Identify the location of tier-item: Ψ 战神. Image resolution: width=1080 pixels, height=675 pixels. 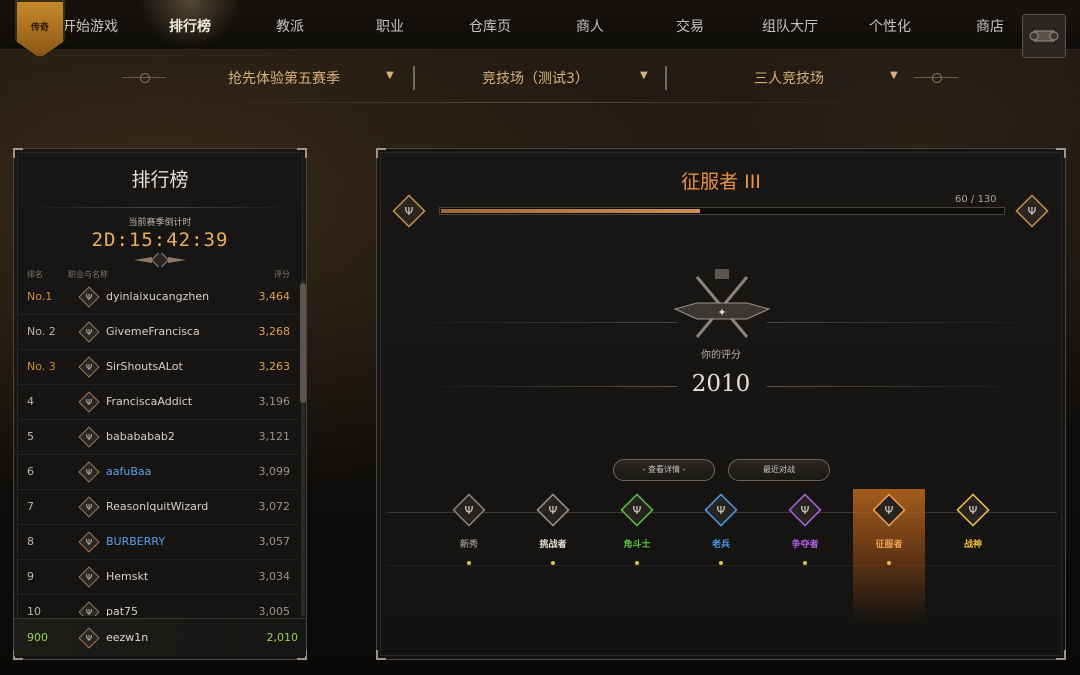
(973, 534).